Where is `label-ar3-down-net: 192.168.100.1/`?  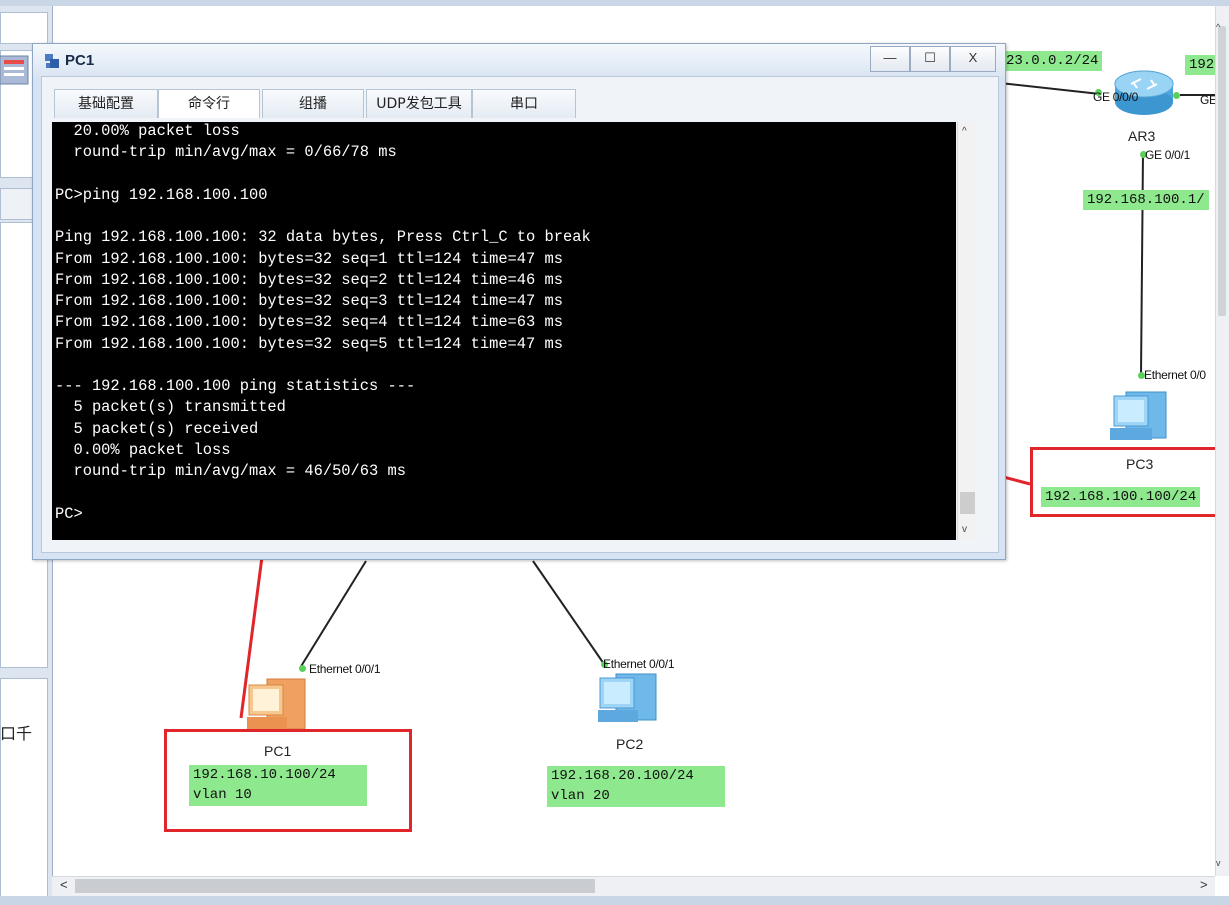
label-ar3-down-net: 192.168.100.1/ is located at coordinates (1146, 200).